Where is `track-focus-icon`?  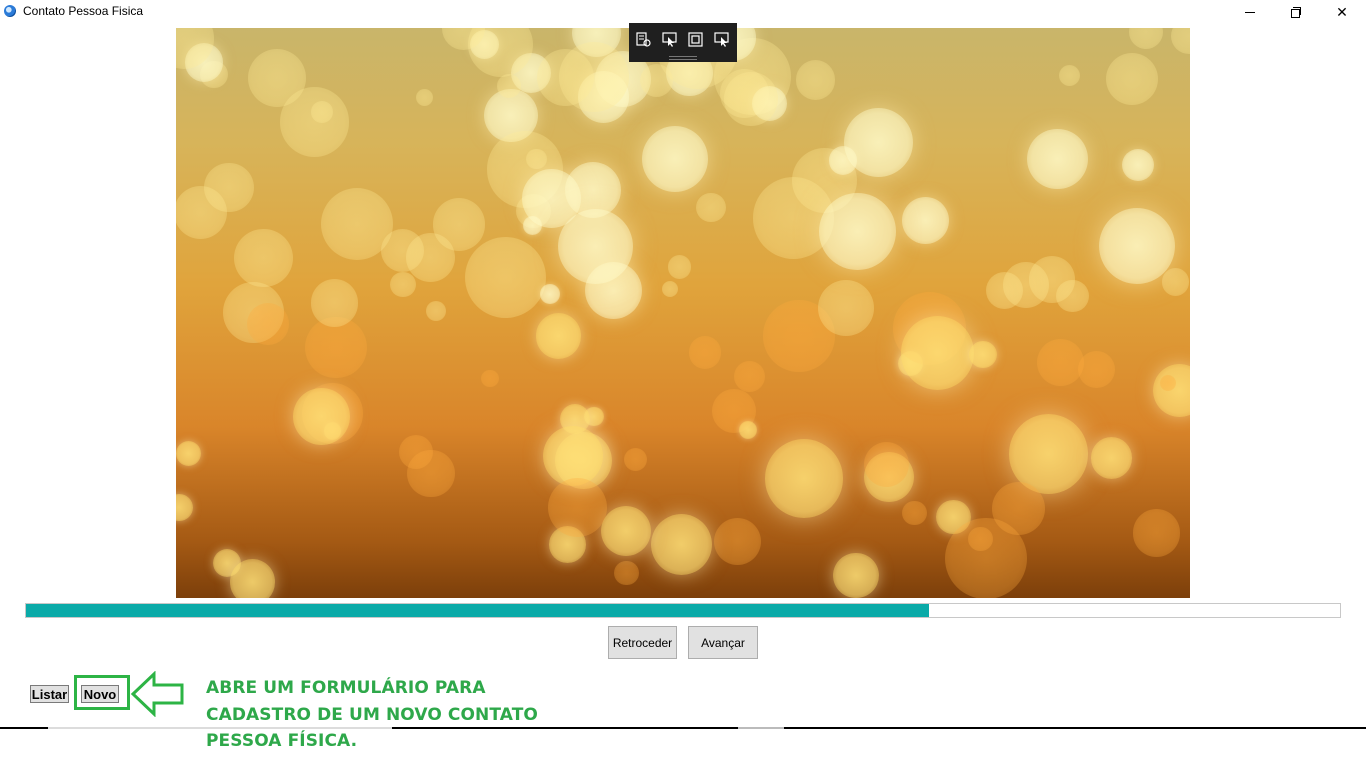
track-focus-icon is located at coordinates (721, 39).